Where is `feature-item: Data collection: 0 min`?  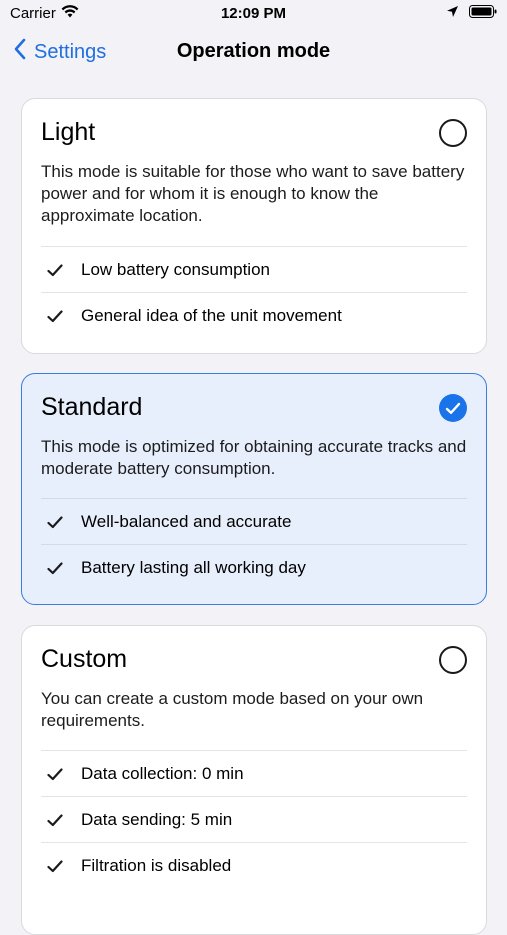 feature-item: Data collection: 0 min is located at coordinates (254, 773).